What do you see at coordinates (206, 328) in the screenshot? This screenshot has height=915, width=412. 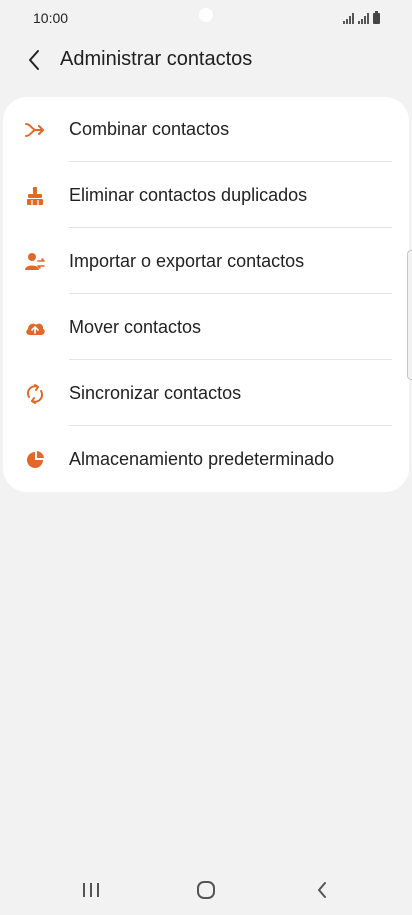 I see `menu-item-move: Mover contactos` at bounding box center [206, 328].